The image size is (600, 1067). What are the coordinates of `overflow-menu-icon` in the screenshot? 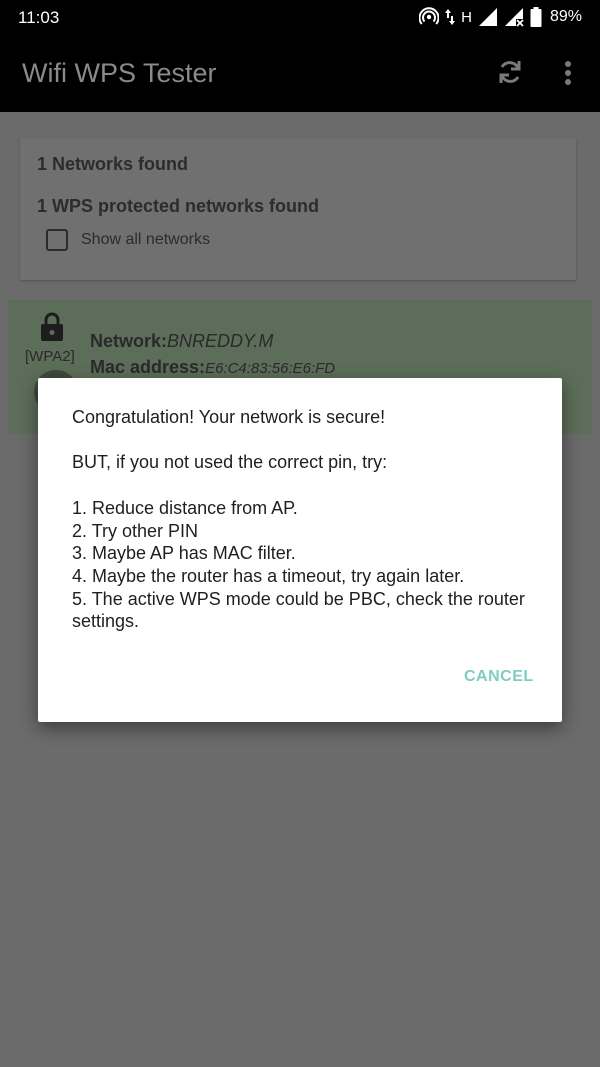 It's located at (568, 74).